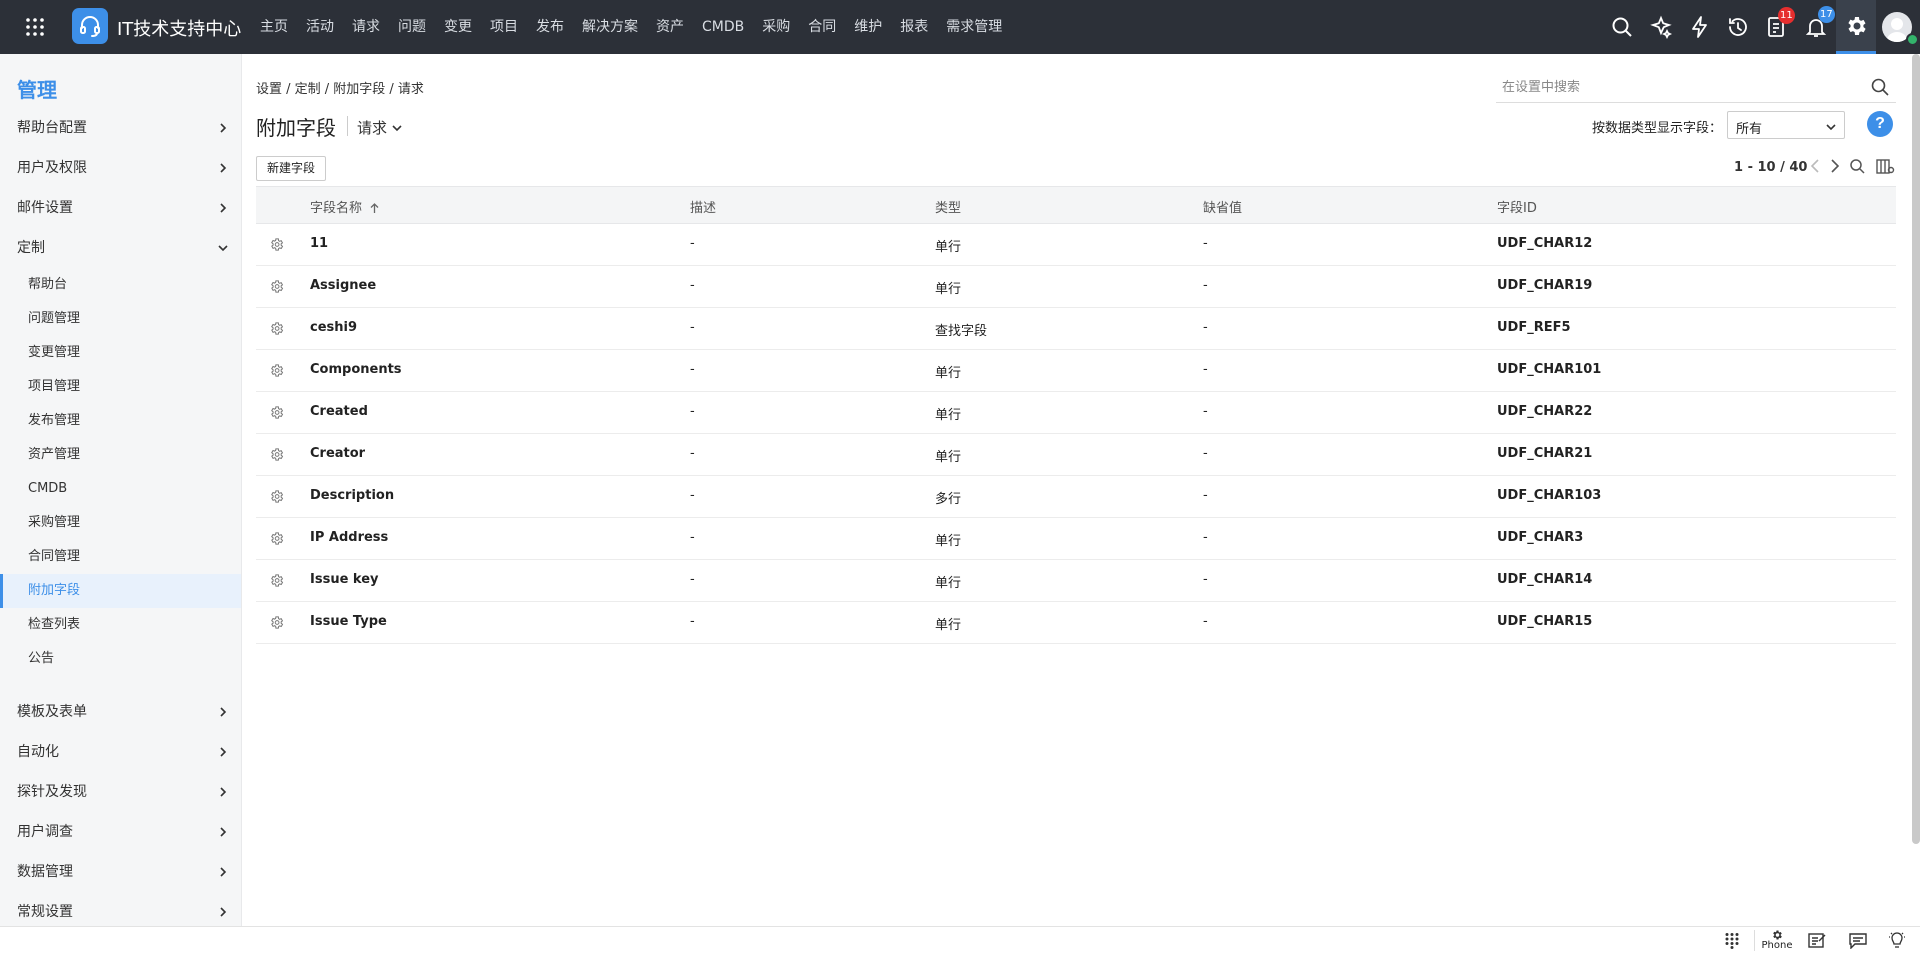 This screenshot has width=1920, height=954. Describe the element at coordinates (274, 27) in the screenshot. I see `nav-item: 主页` at that location.